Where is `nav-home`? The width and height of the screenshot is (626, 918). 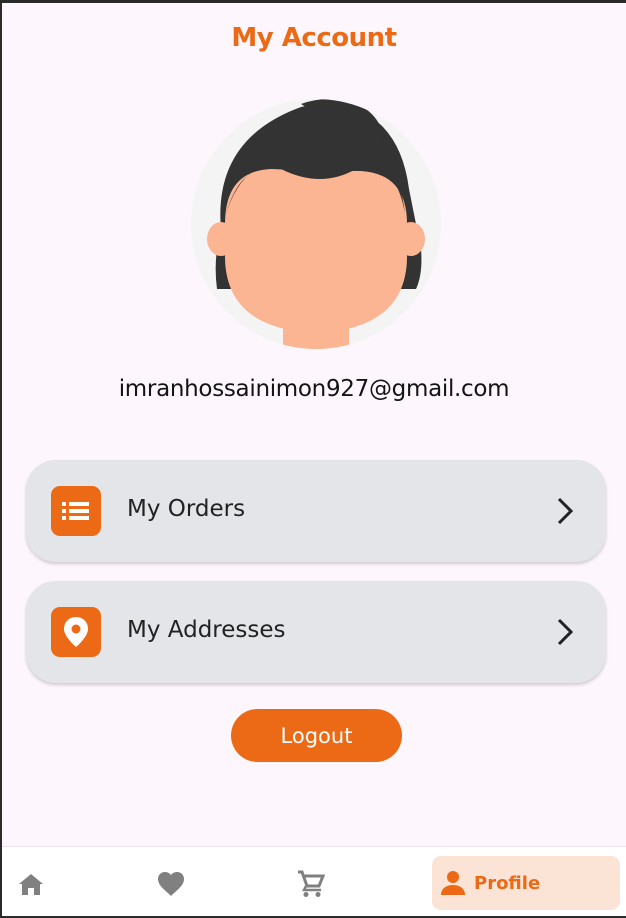 nav-home is located at coordinates (31, 884).